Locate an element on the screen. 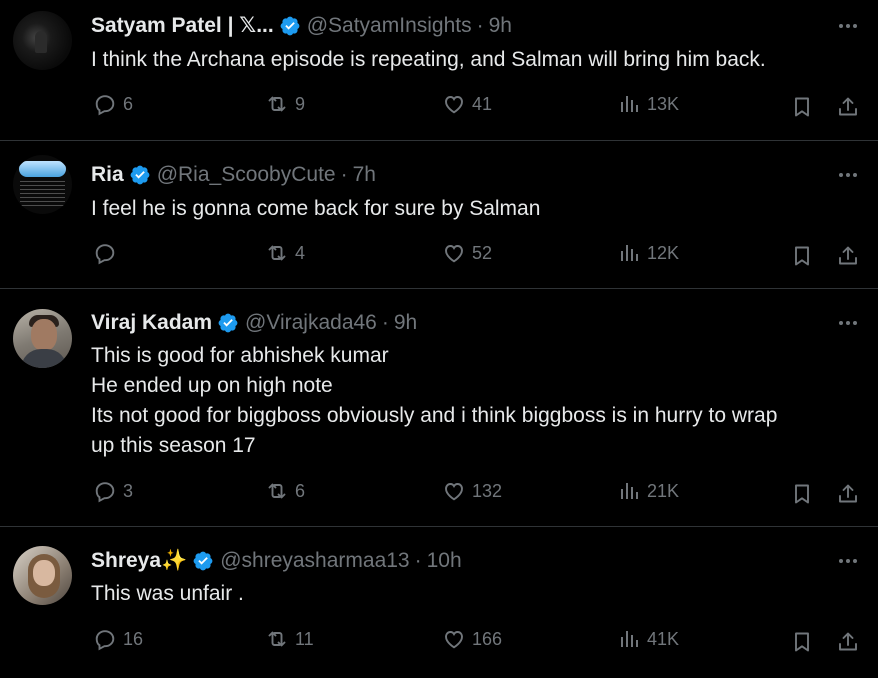 The image size is (878, 678). tweet-actions: 3 6 132 21K is located at coordinates (439, 494).